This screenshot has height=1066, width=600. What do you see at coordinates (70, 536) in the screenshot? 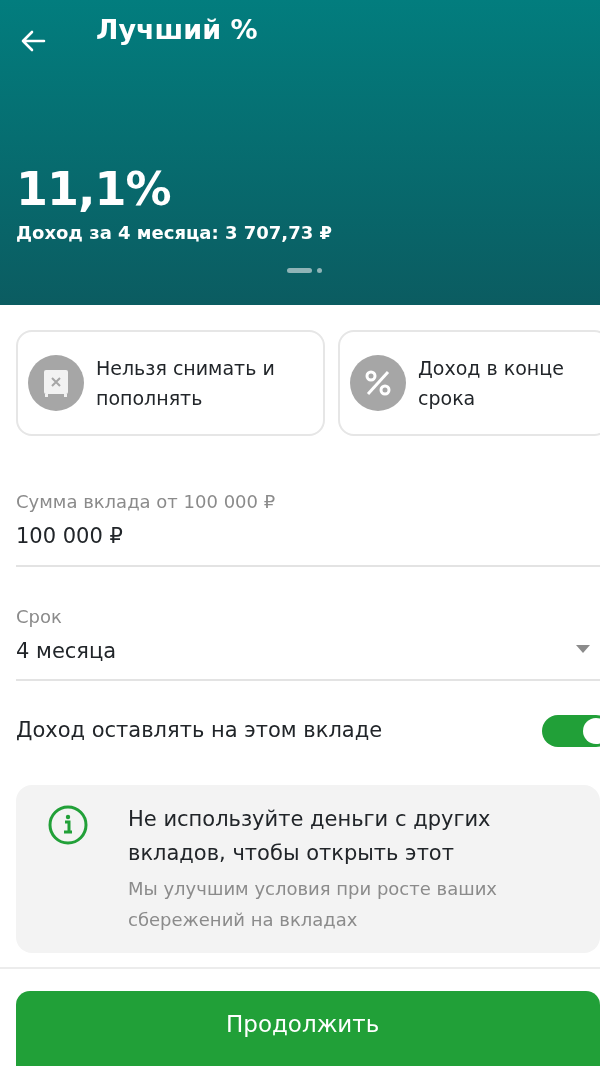
I see `field-value: 100 000 ₽` at bounding box center [70, 536].